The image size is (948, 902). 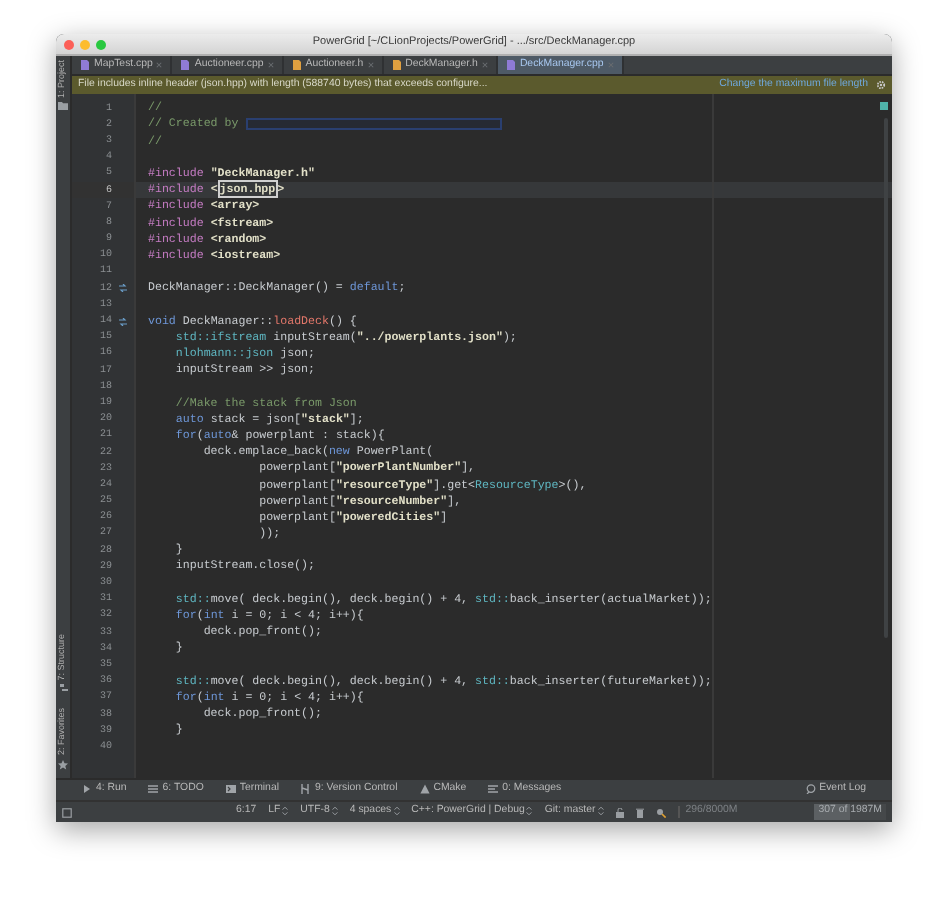 I want to click on panel-toggle-icon, so click(x=67, y=812).